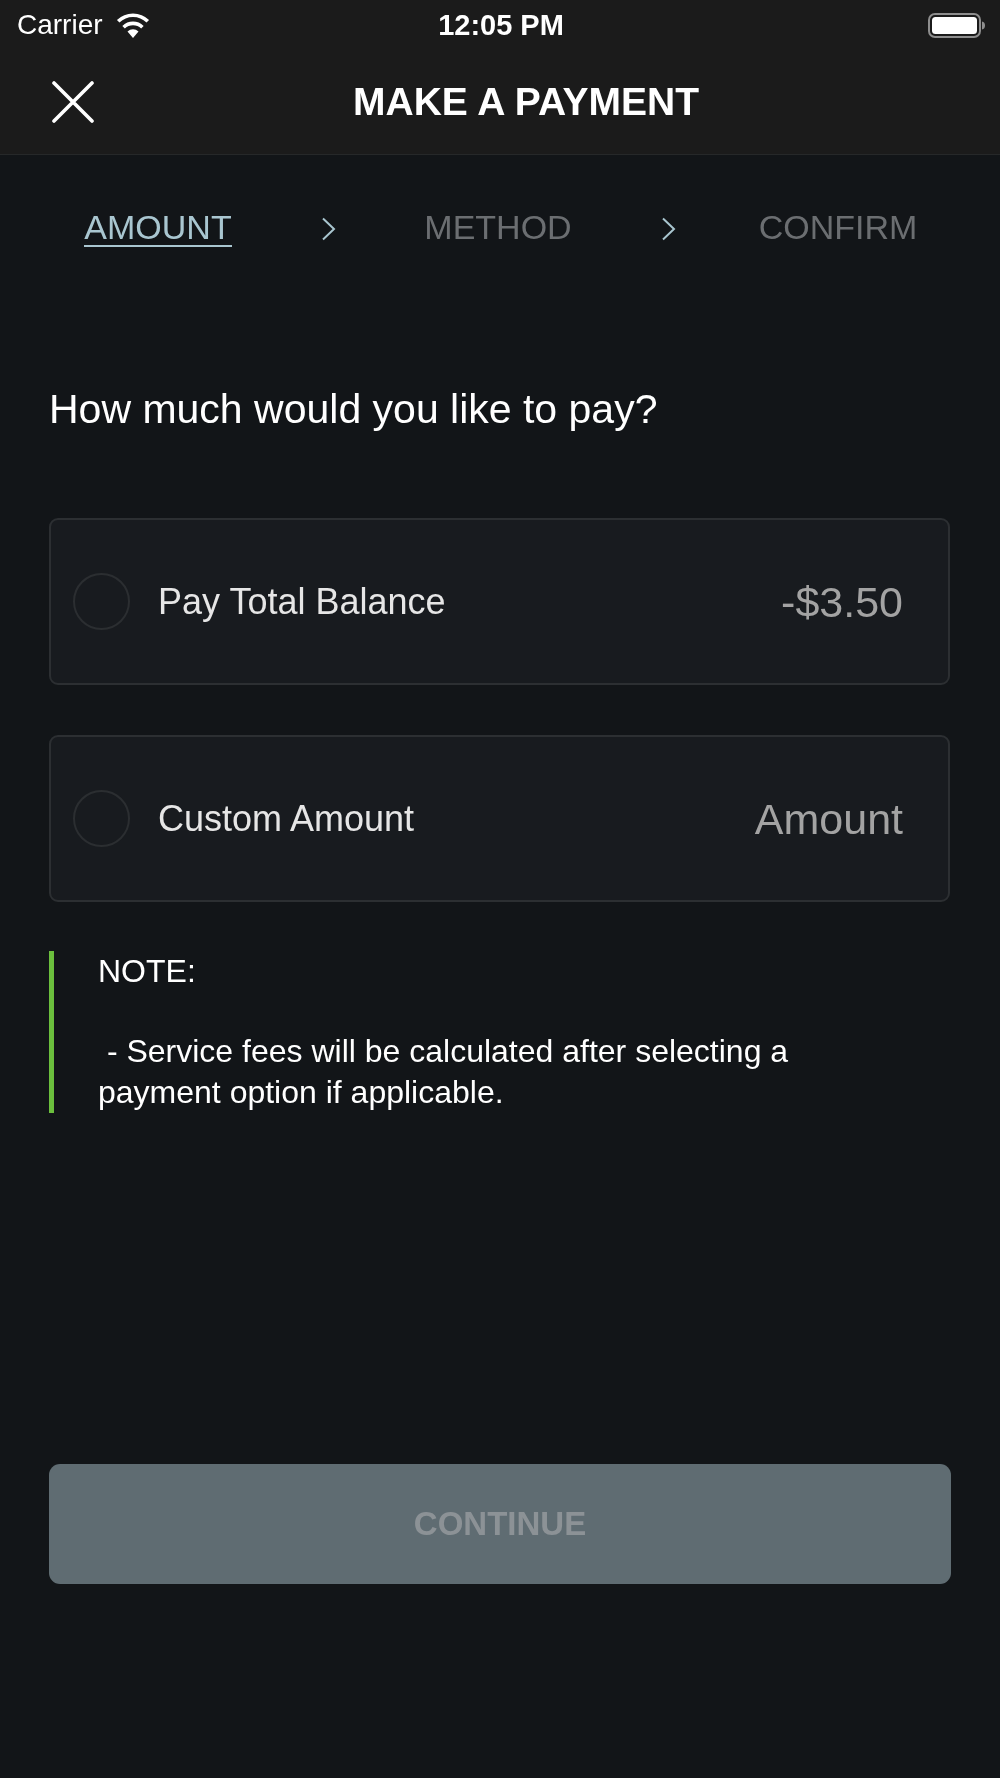 The width and height of the screenshot is (1000, 1778). Describe the element at coordinates (499, 818) in the screenshot. I see `payment-option-card: Custom Amount Amount` at that location.